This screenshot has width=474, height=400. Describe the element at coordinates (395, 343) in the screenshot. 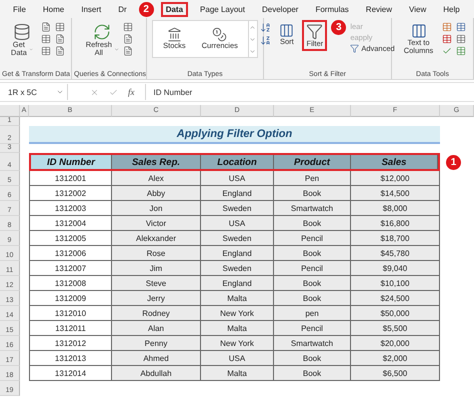

I see `table-cell: $20,000` at that location.